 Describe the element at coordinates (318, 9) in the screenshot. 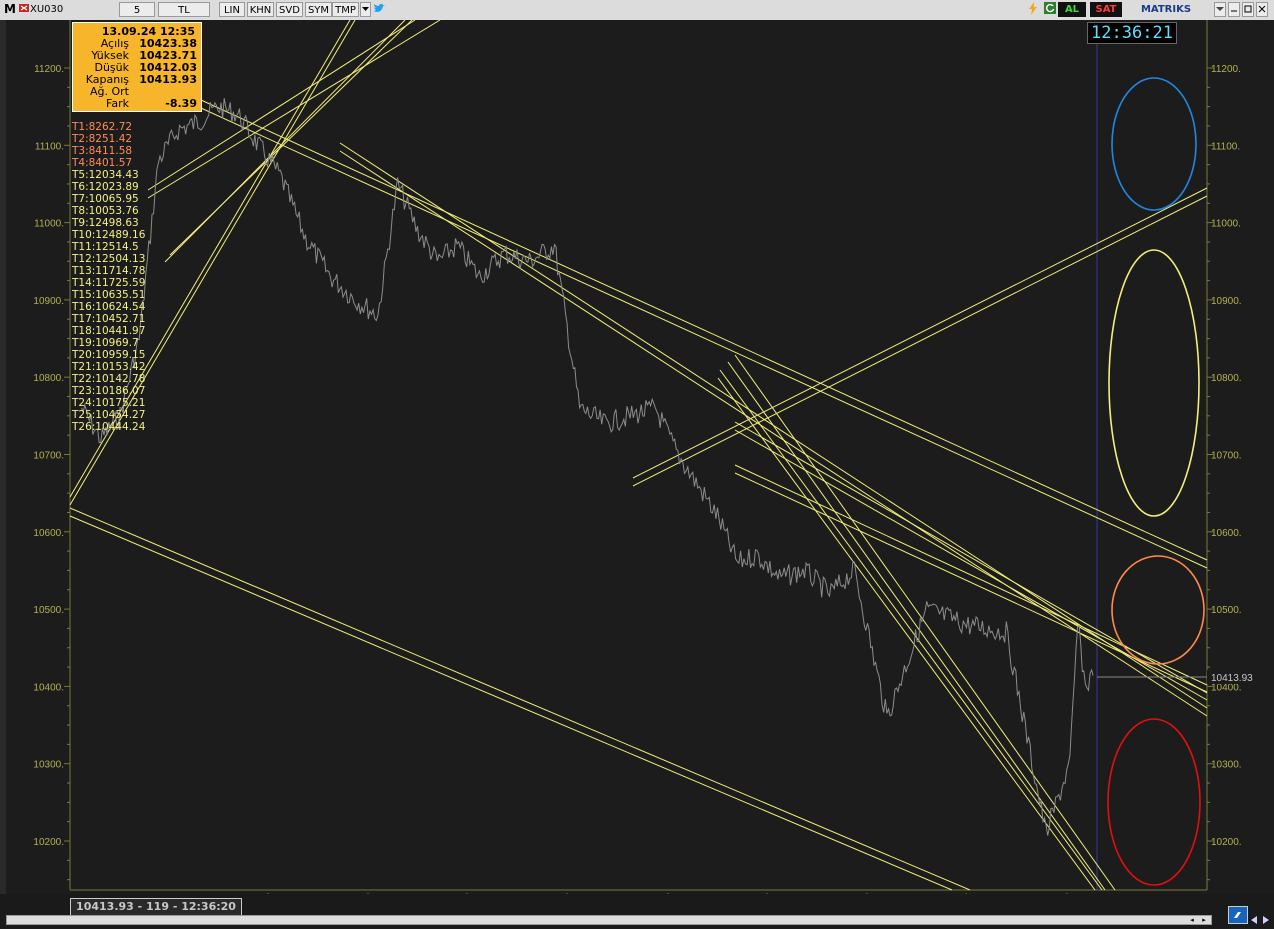

I see `sym-button: SYM` at that location.